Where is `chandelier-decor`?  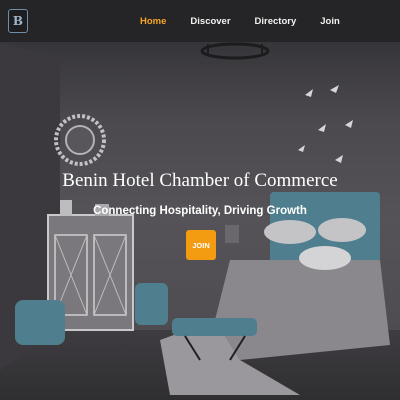
chandelier-decor is located at coordinates (235, 51).